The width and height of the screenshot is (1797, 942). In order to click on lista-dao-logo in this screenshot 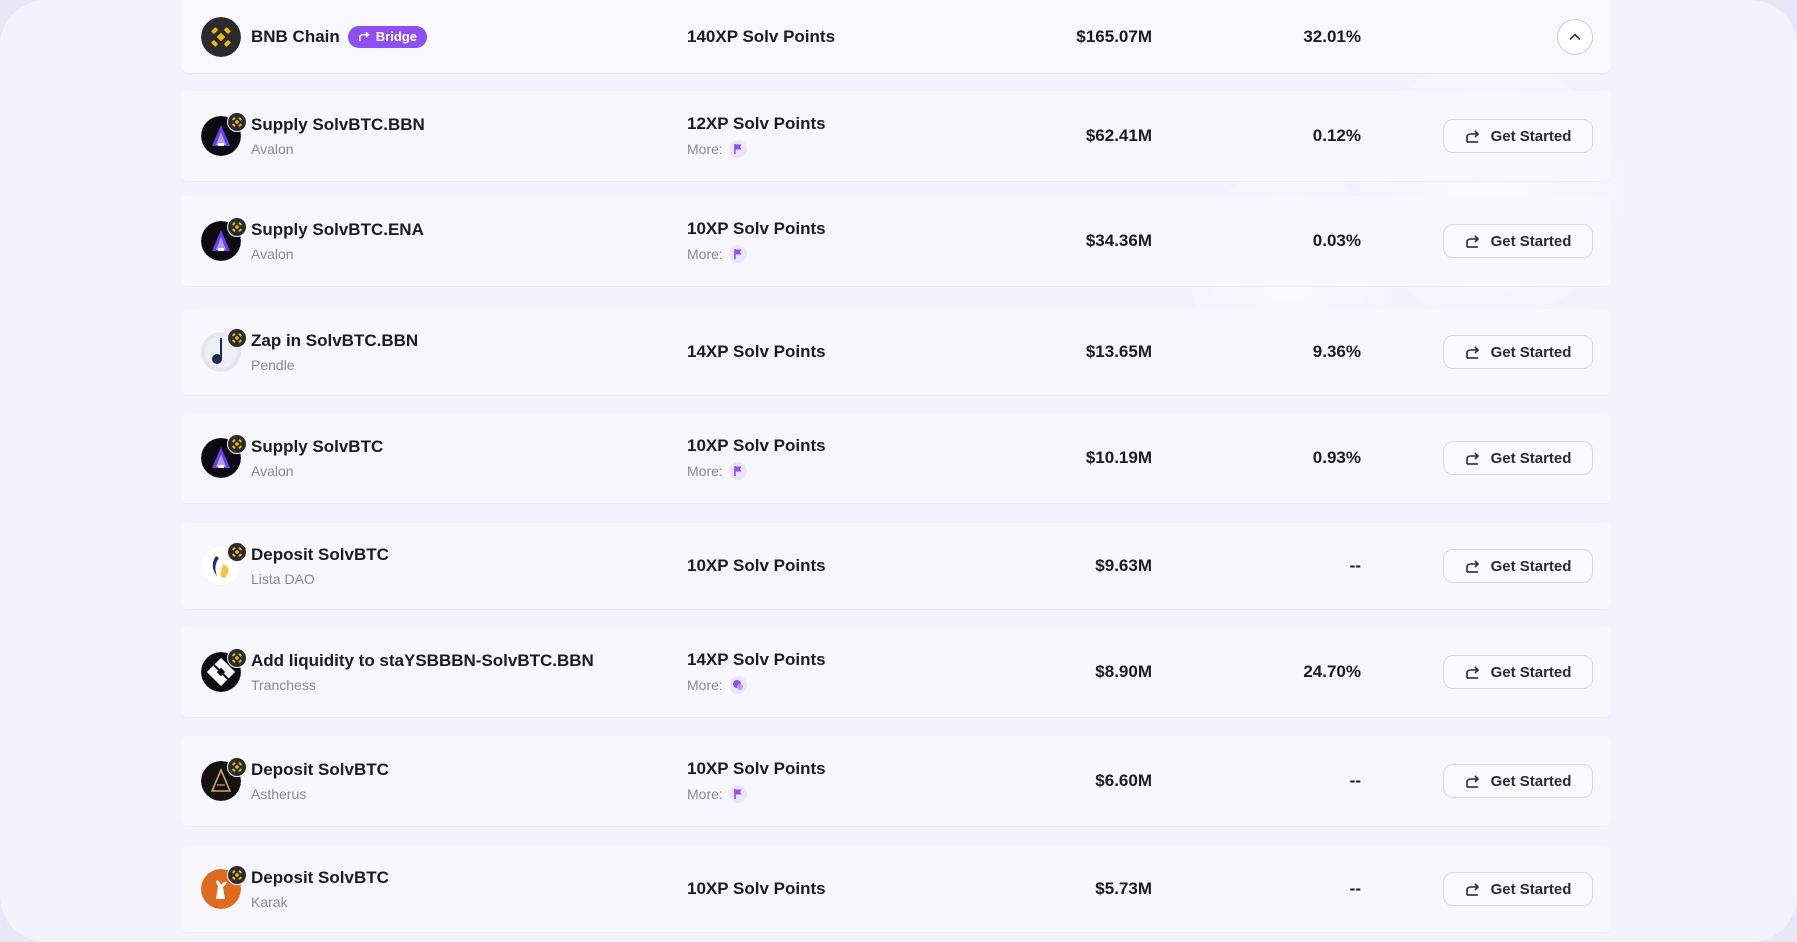, I will do `click(224, 564)`.